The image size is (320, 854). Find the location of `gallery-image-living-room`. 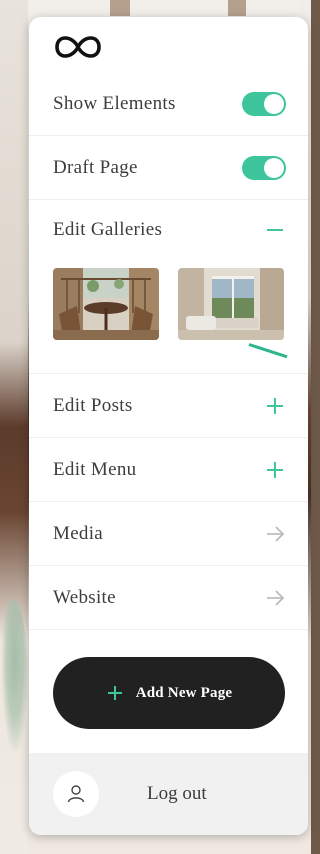

gallery-image-living-room is located at coordinates (231, 304).